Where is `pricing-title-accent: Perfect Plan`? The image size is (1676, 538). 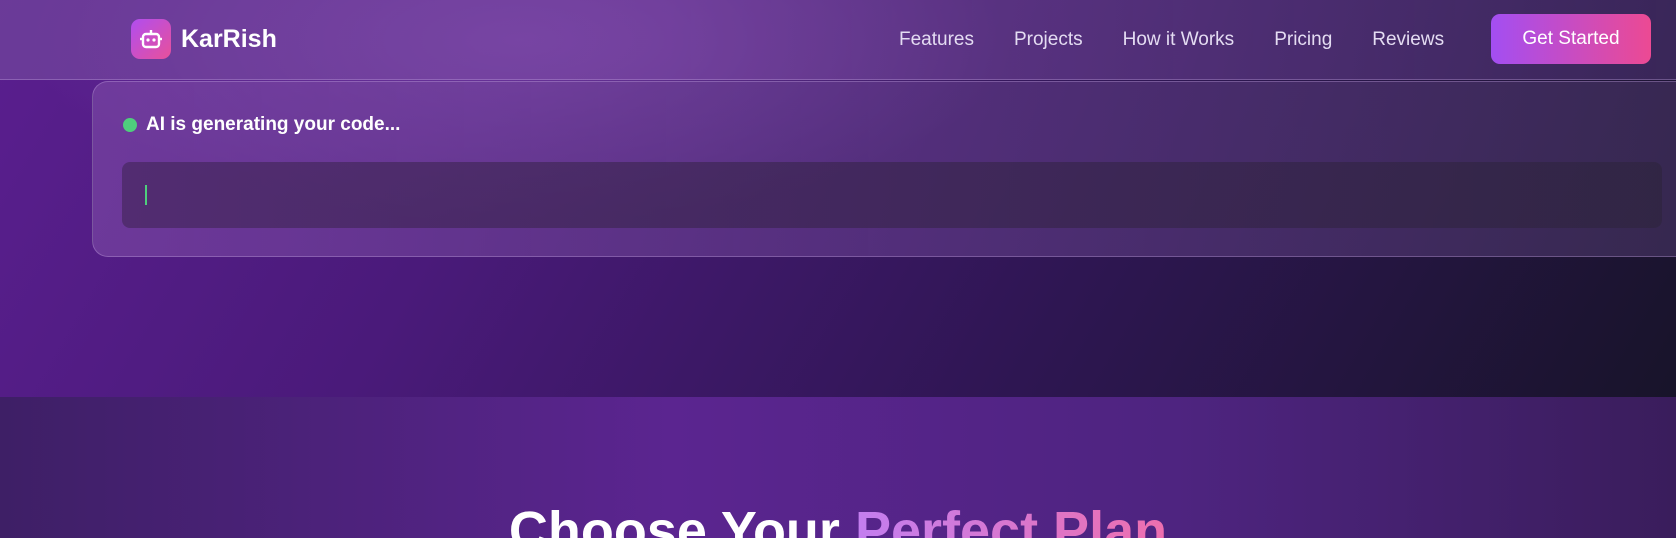
pricing-title-accent: Perfect Plan is located at coordinates (1011, 519).